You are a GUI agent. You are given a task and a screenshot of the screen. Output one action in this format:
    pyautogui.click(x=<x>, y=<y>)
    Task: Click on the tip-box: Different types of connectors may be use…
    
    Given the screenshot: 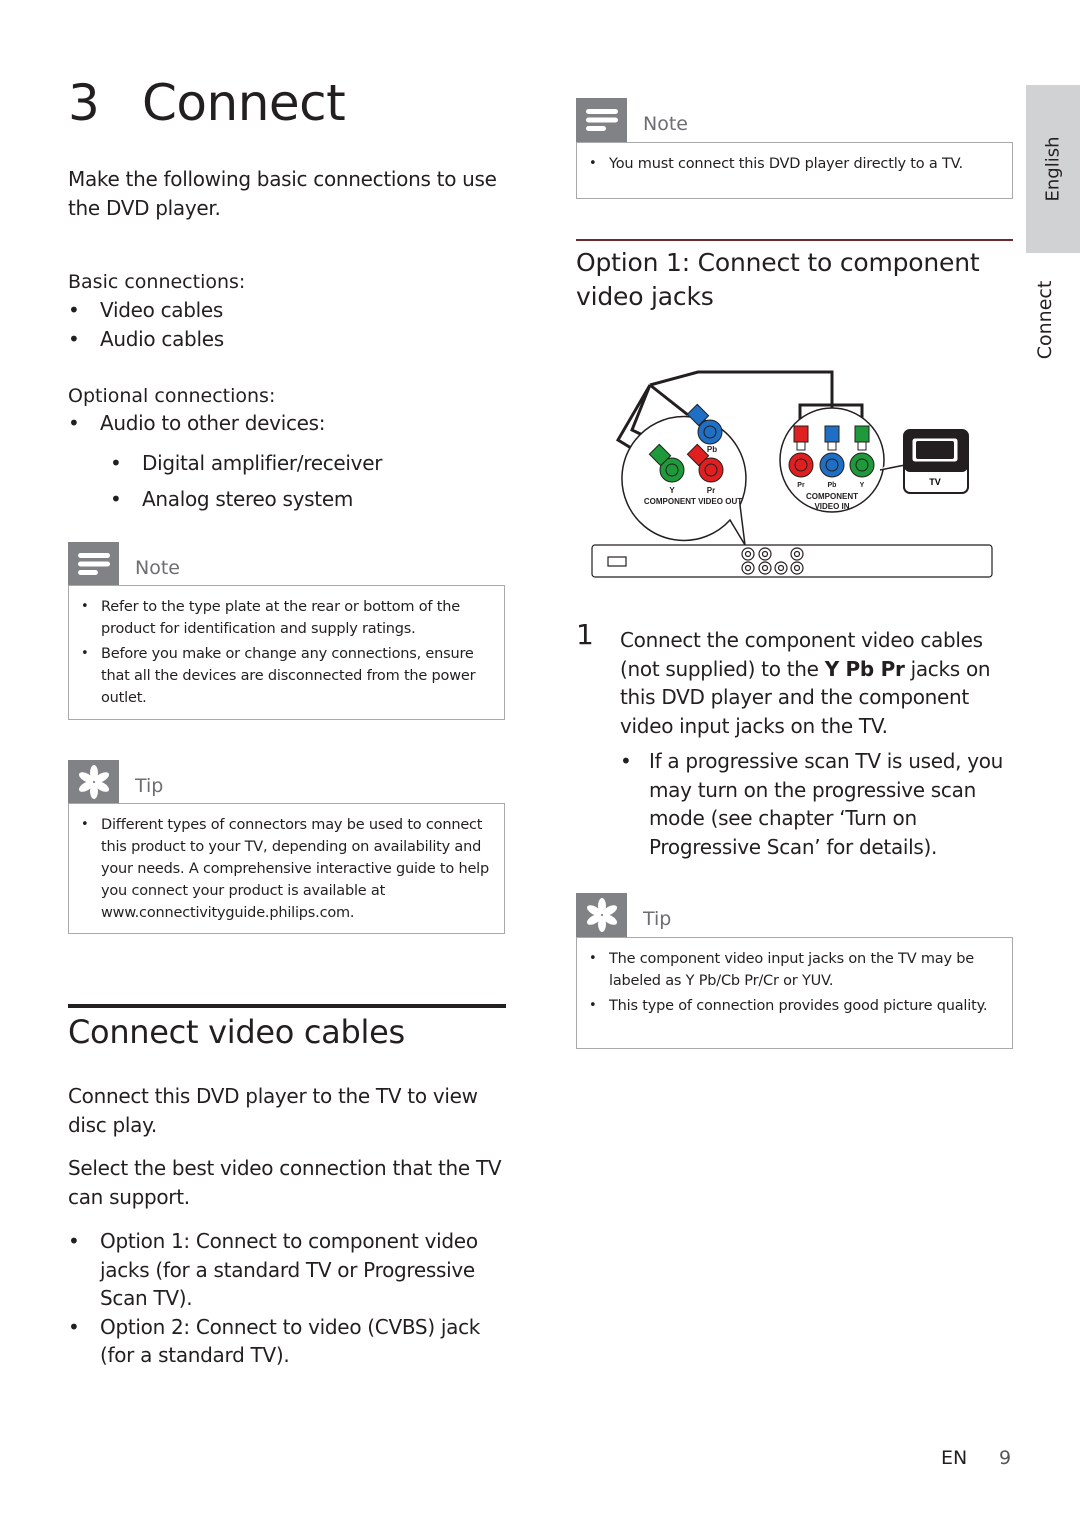 What is the action you would take?
    pyautogui.click(x=286, y=868)
    